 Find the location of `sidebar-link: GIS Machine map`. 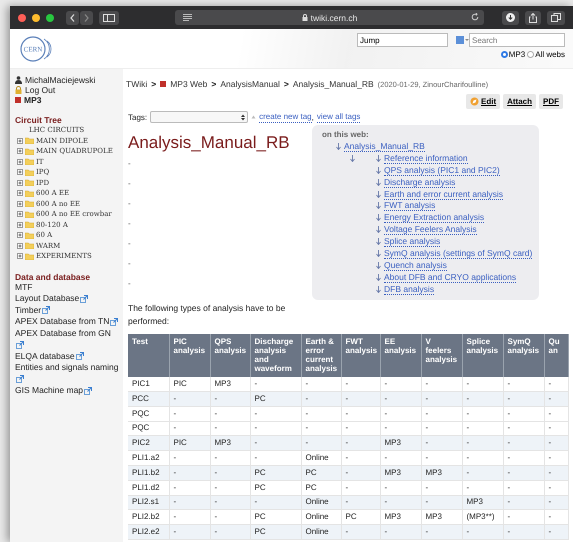

sidebar-link: GIS Machine map is located at coordinates (49, 390).